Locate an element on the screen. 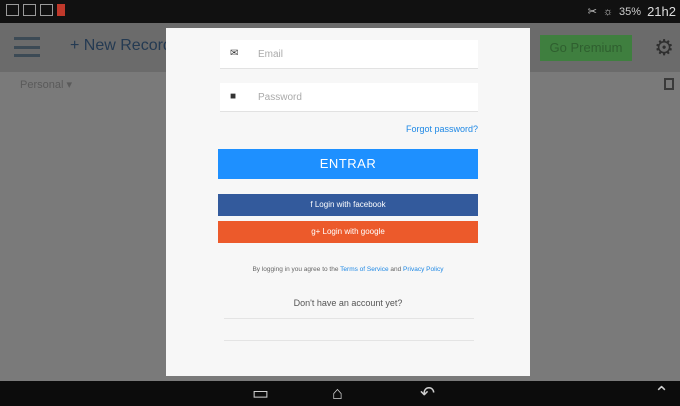 This screenshot has width=680, height=406. email-input is located at coordinates (363, 54).